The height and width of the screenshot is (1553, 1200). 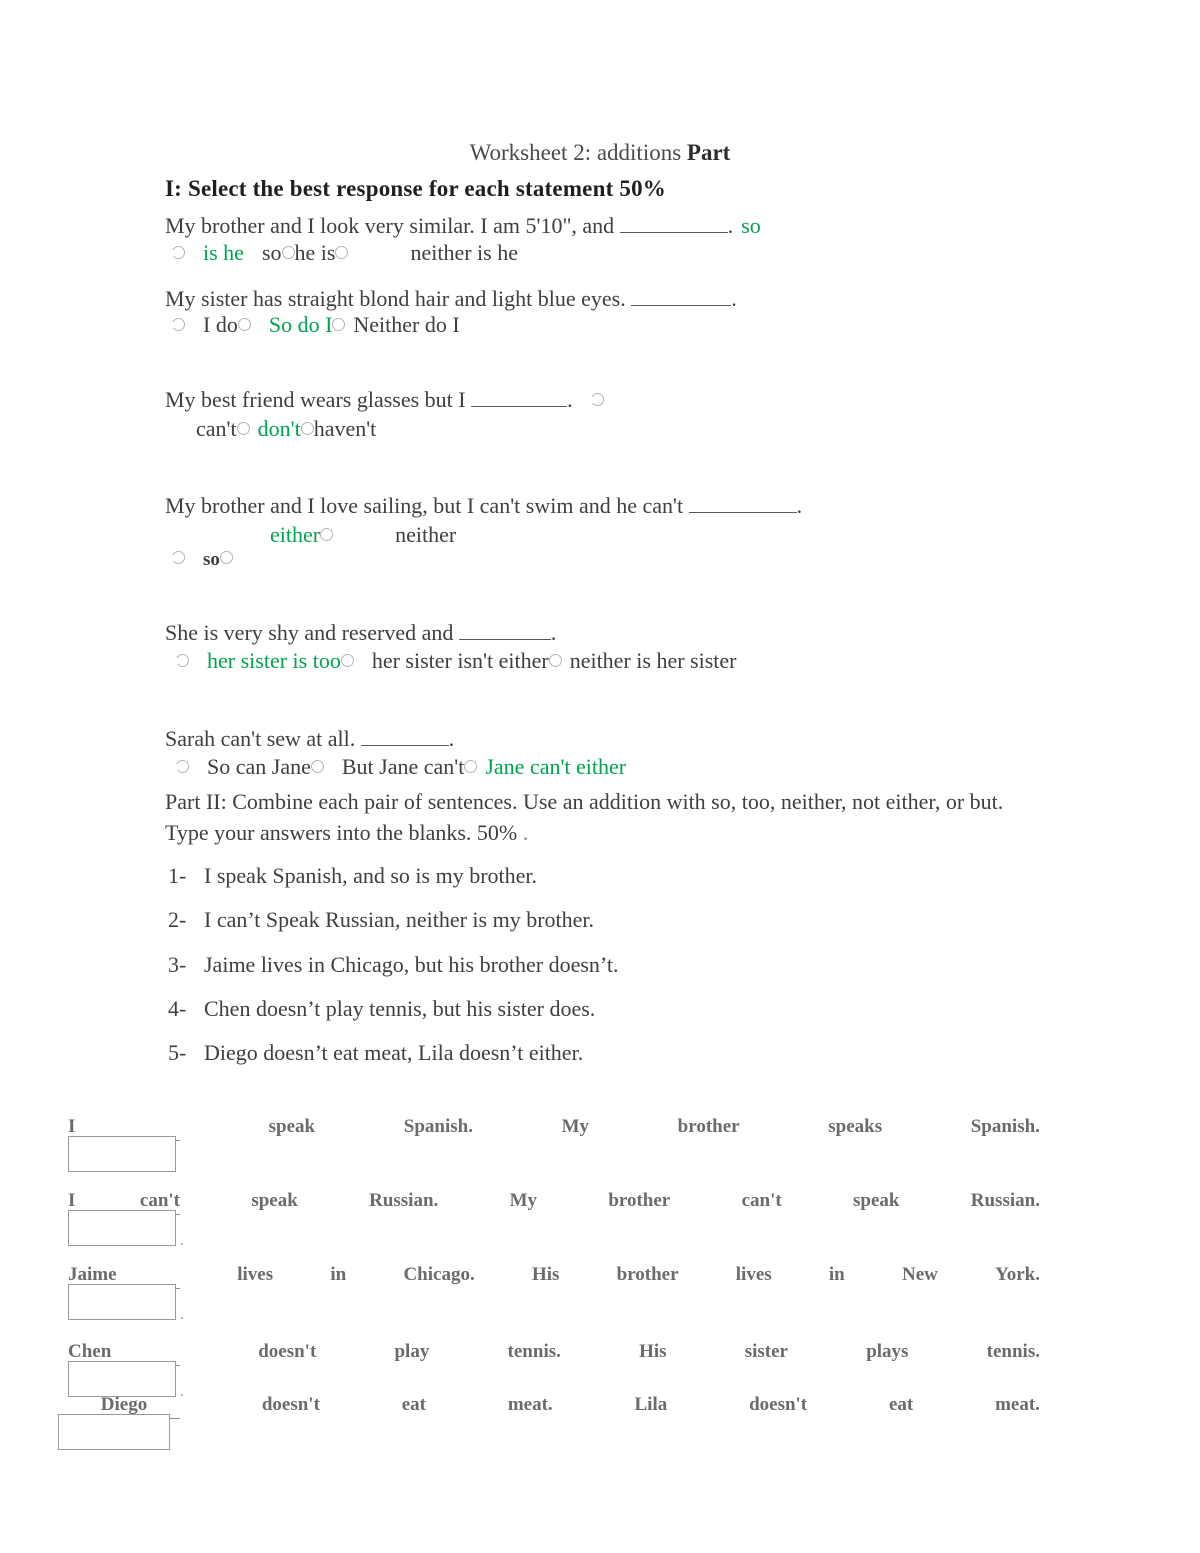 I want to click on question-3-options: can't don't haven't, so click(x=286, y=429).